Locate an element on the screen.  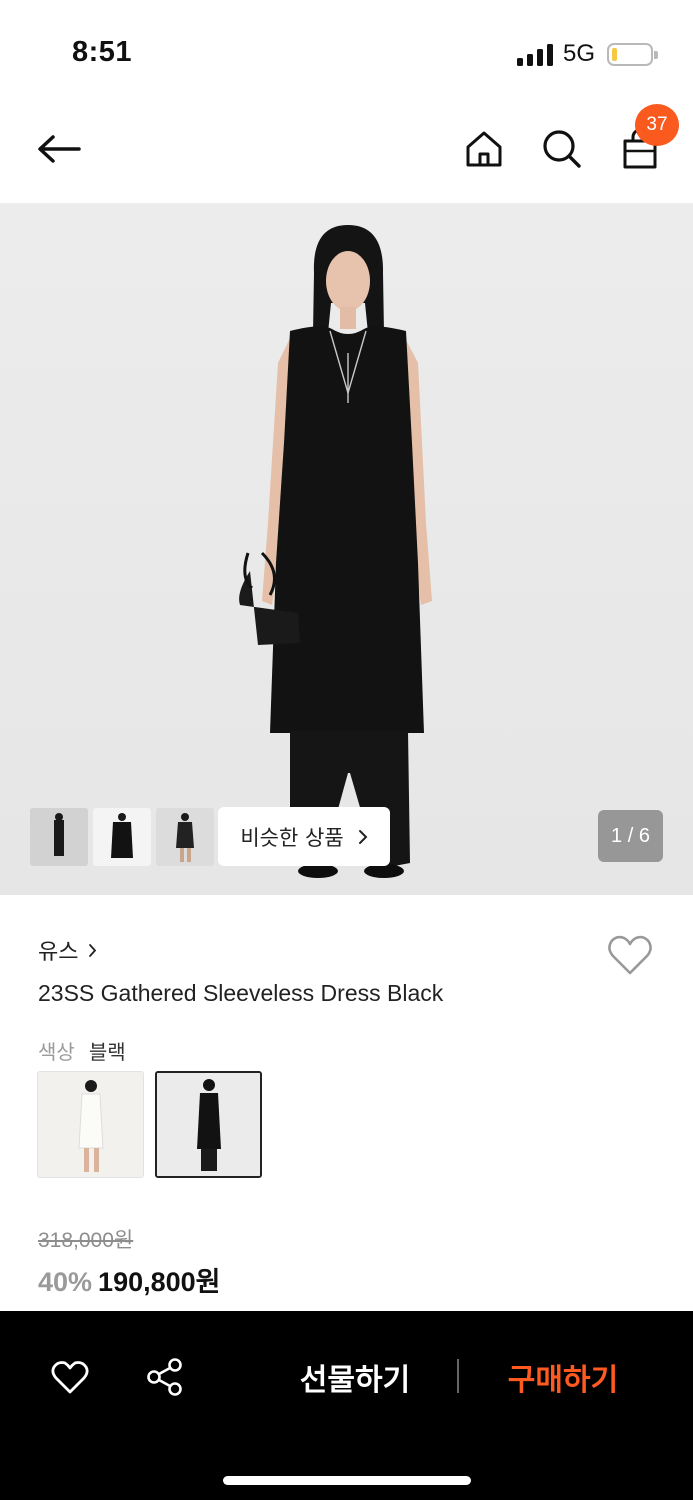
color-value: 블랙 is located at coordinates (107, 1052).